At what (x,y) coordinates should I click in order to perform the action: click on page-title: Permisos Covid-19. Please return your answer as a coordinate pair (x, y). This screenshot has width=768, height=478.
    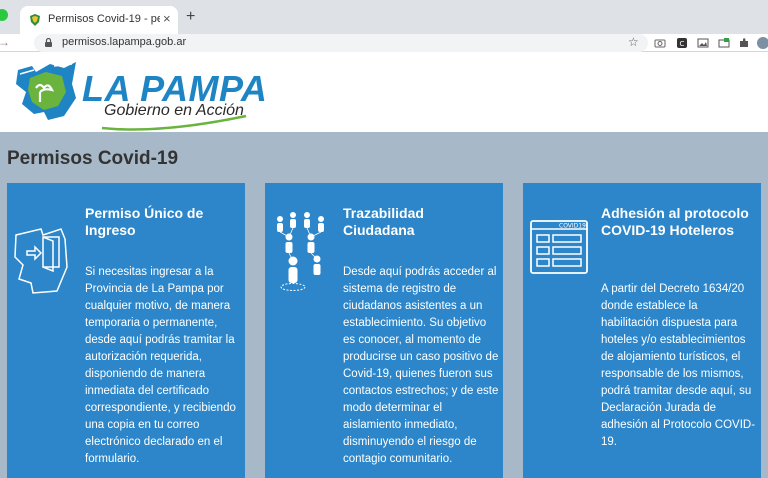
    Looking at the image, I should click on (93, 158).